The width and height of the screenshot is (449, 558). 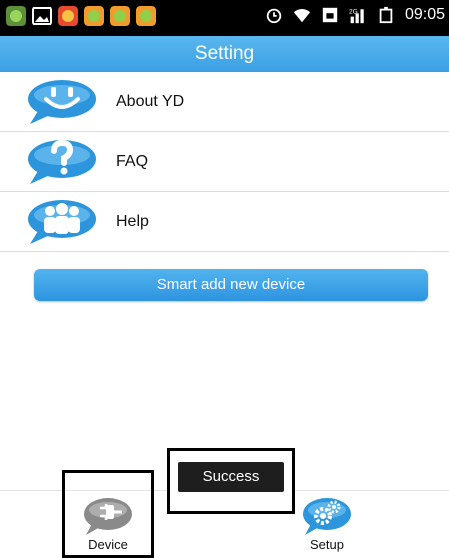 What do you see at coordinates (424, 14) in the screenshot?
I see `status-time: 09:05` at bounding box center [424, 14].